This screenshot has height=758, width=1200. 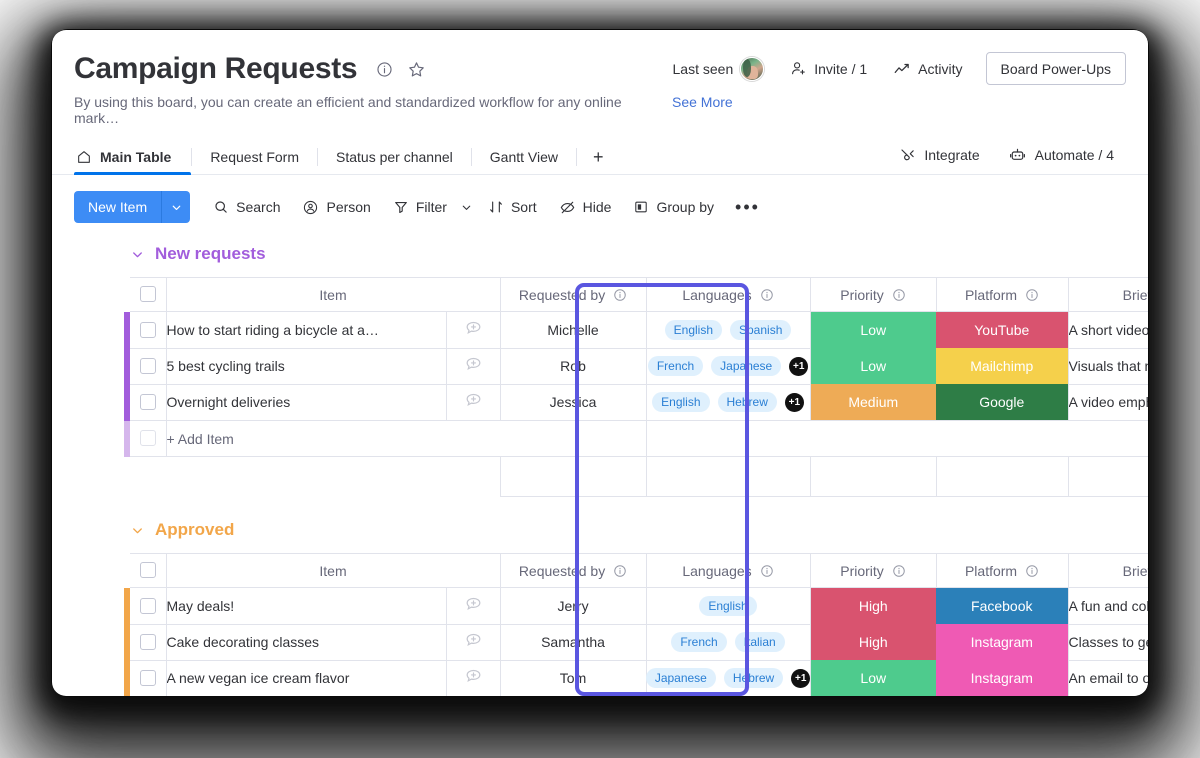 I want to click on cell-languages: English Hebrew +1, so click(x=728, y=402).